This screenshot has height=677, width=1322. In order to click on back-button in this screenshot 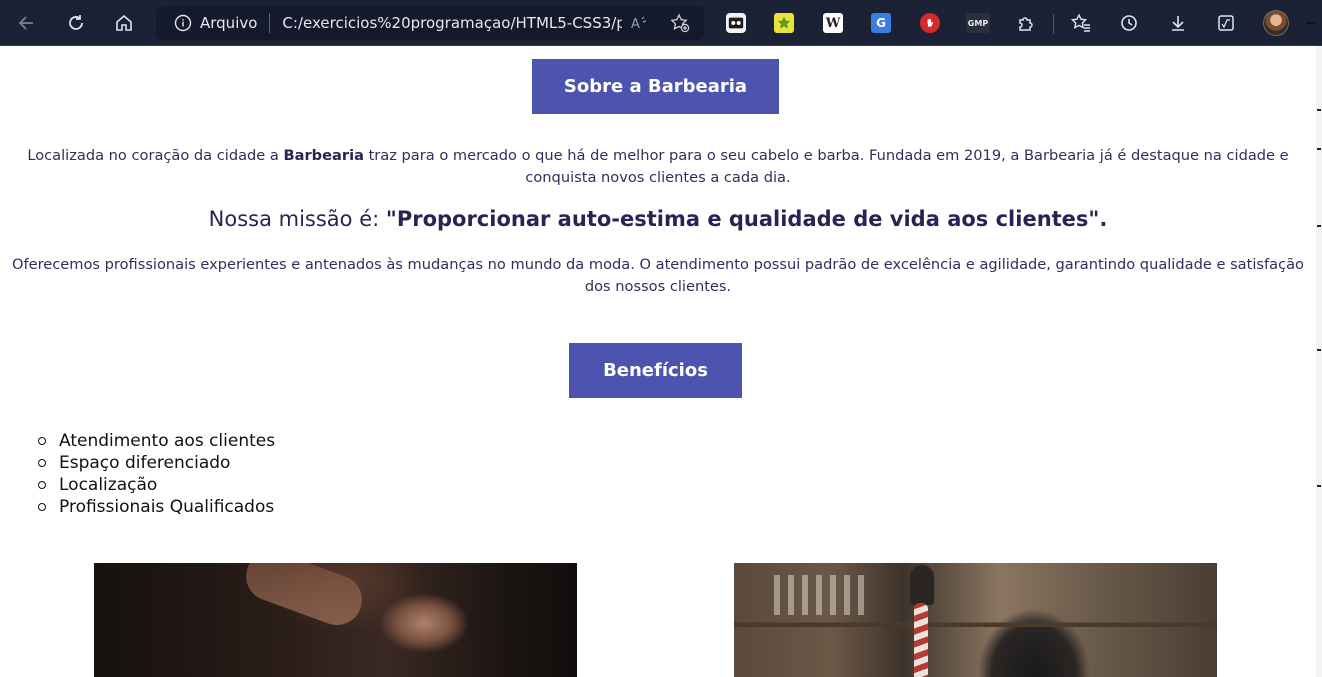, I will do `click(27, 23)`.